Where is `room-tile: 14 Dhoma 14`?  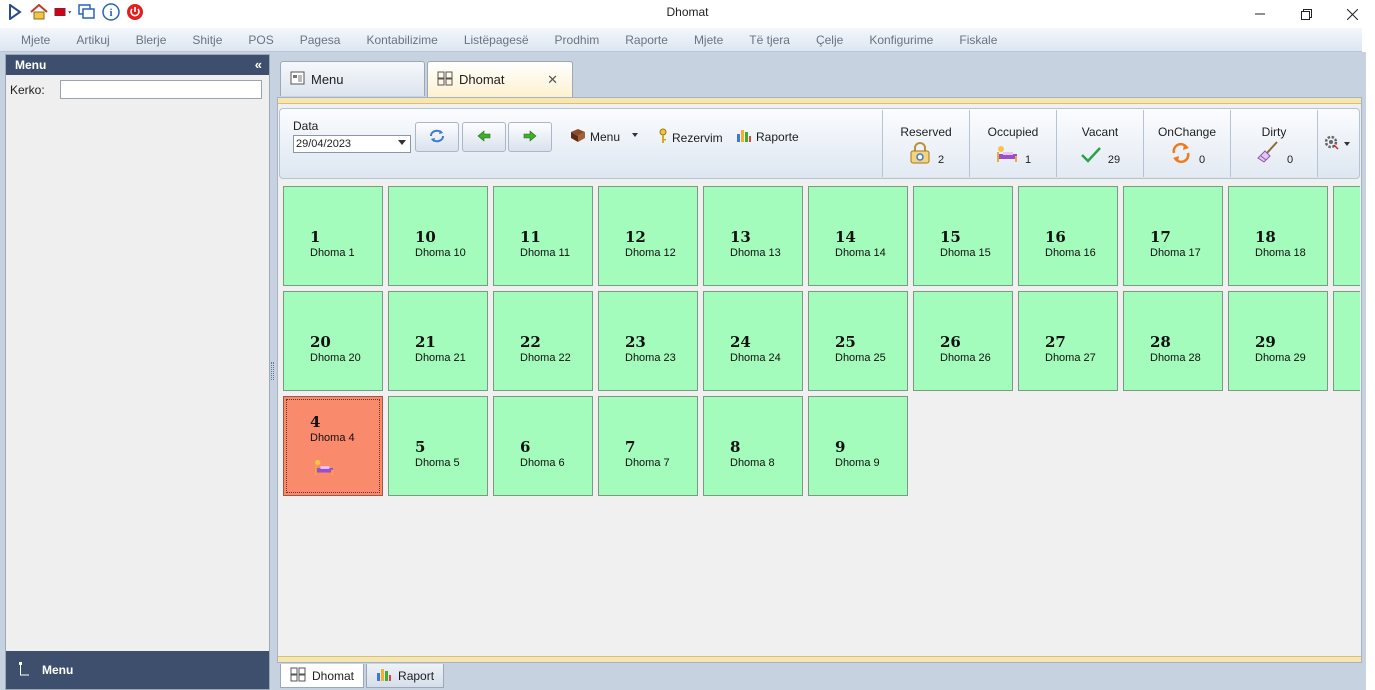 room-tile: 14 Dhoma 14 is located at coordinates (858, 236).